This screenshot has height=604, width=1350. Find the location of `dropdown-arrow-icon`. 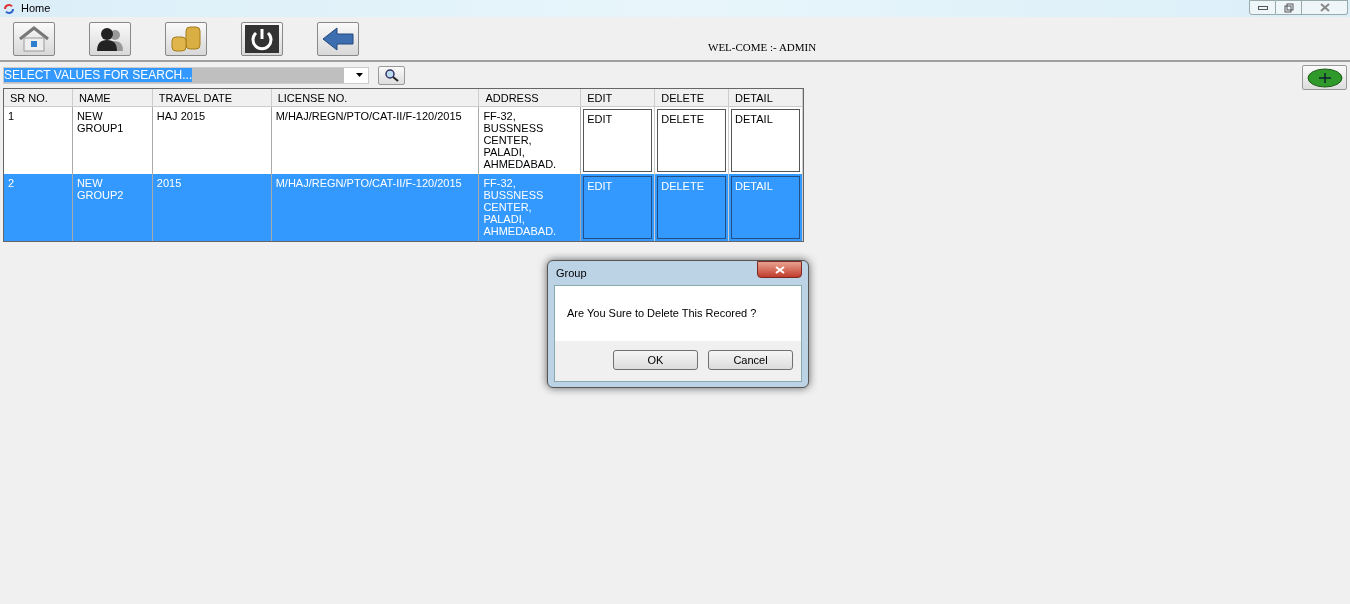

dropdown-arrow-icon is located at coordinates (359, 75).